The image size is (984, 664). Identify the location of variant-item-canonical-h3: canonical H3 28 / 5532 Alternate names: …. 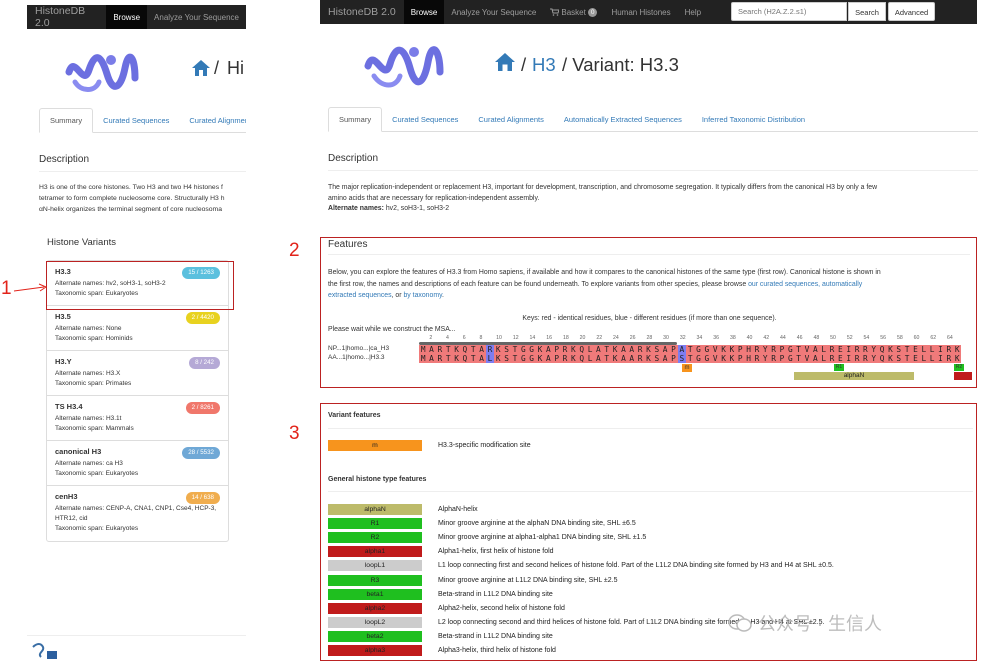
(137, 463).